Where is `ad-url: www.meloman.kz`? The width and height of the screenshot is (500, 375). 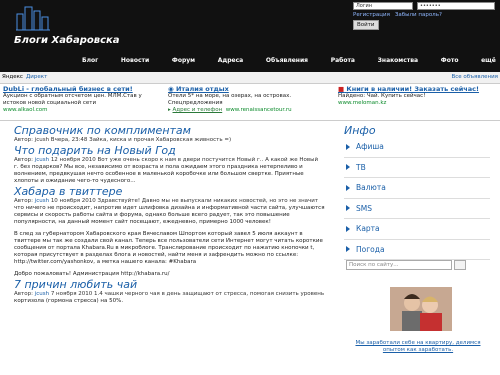 ad-url: www.meloman.kz is located at coordinates (413, 103).